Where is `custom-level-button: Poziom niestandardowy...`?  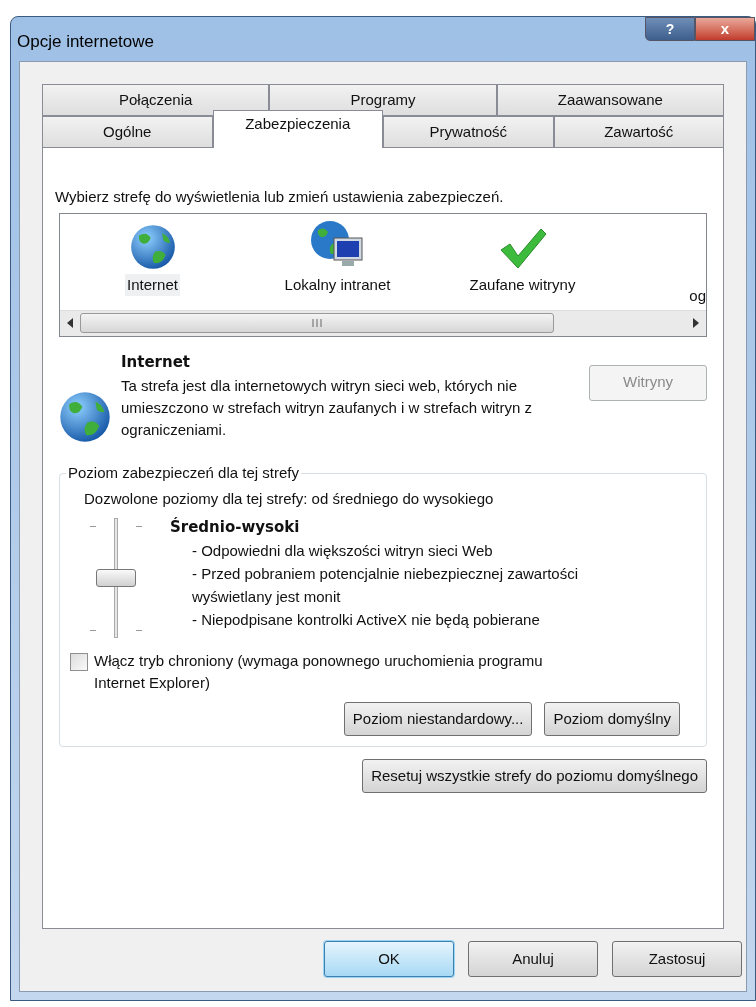 custom-level-button: Poziom niestandardowy... is located at coordinates (438, 719).